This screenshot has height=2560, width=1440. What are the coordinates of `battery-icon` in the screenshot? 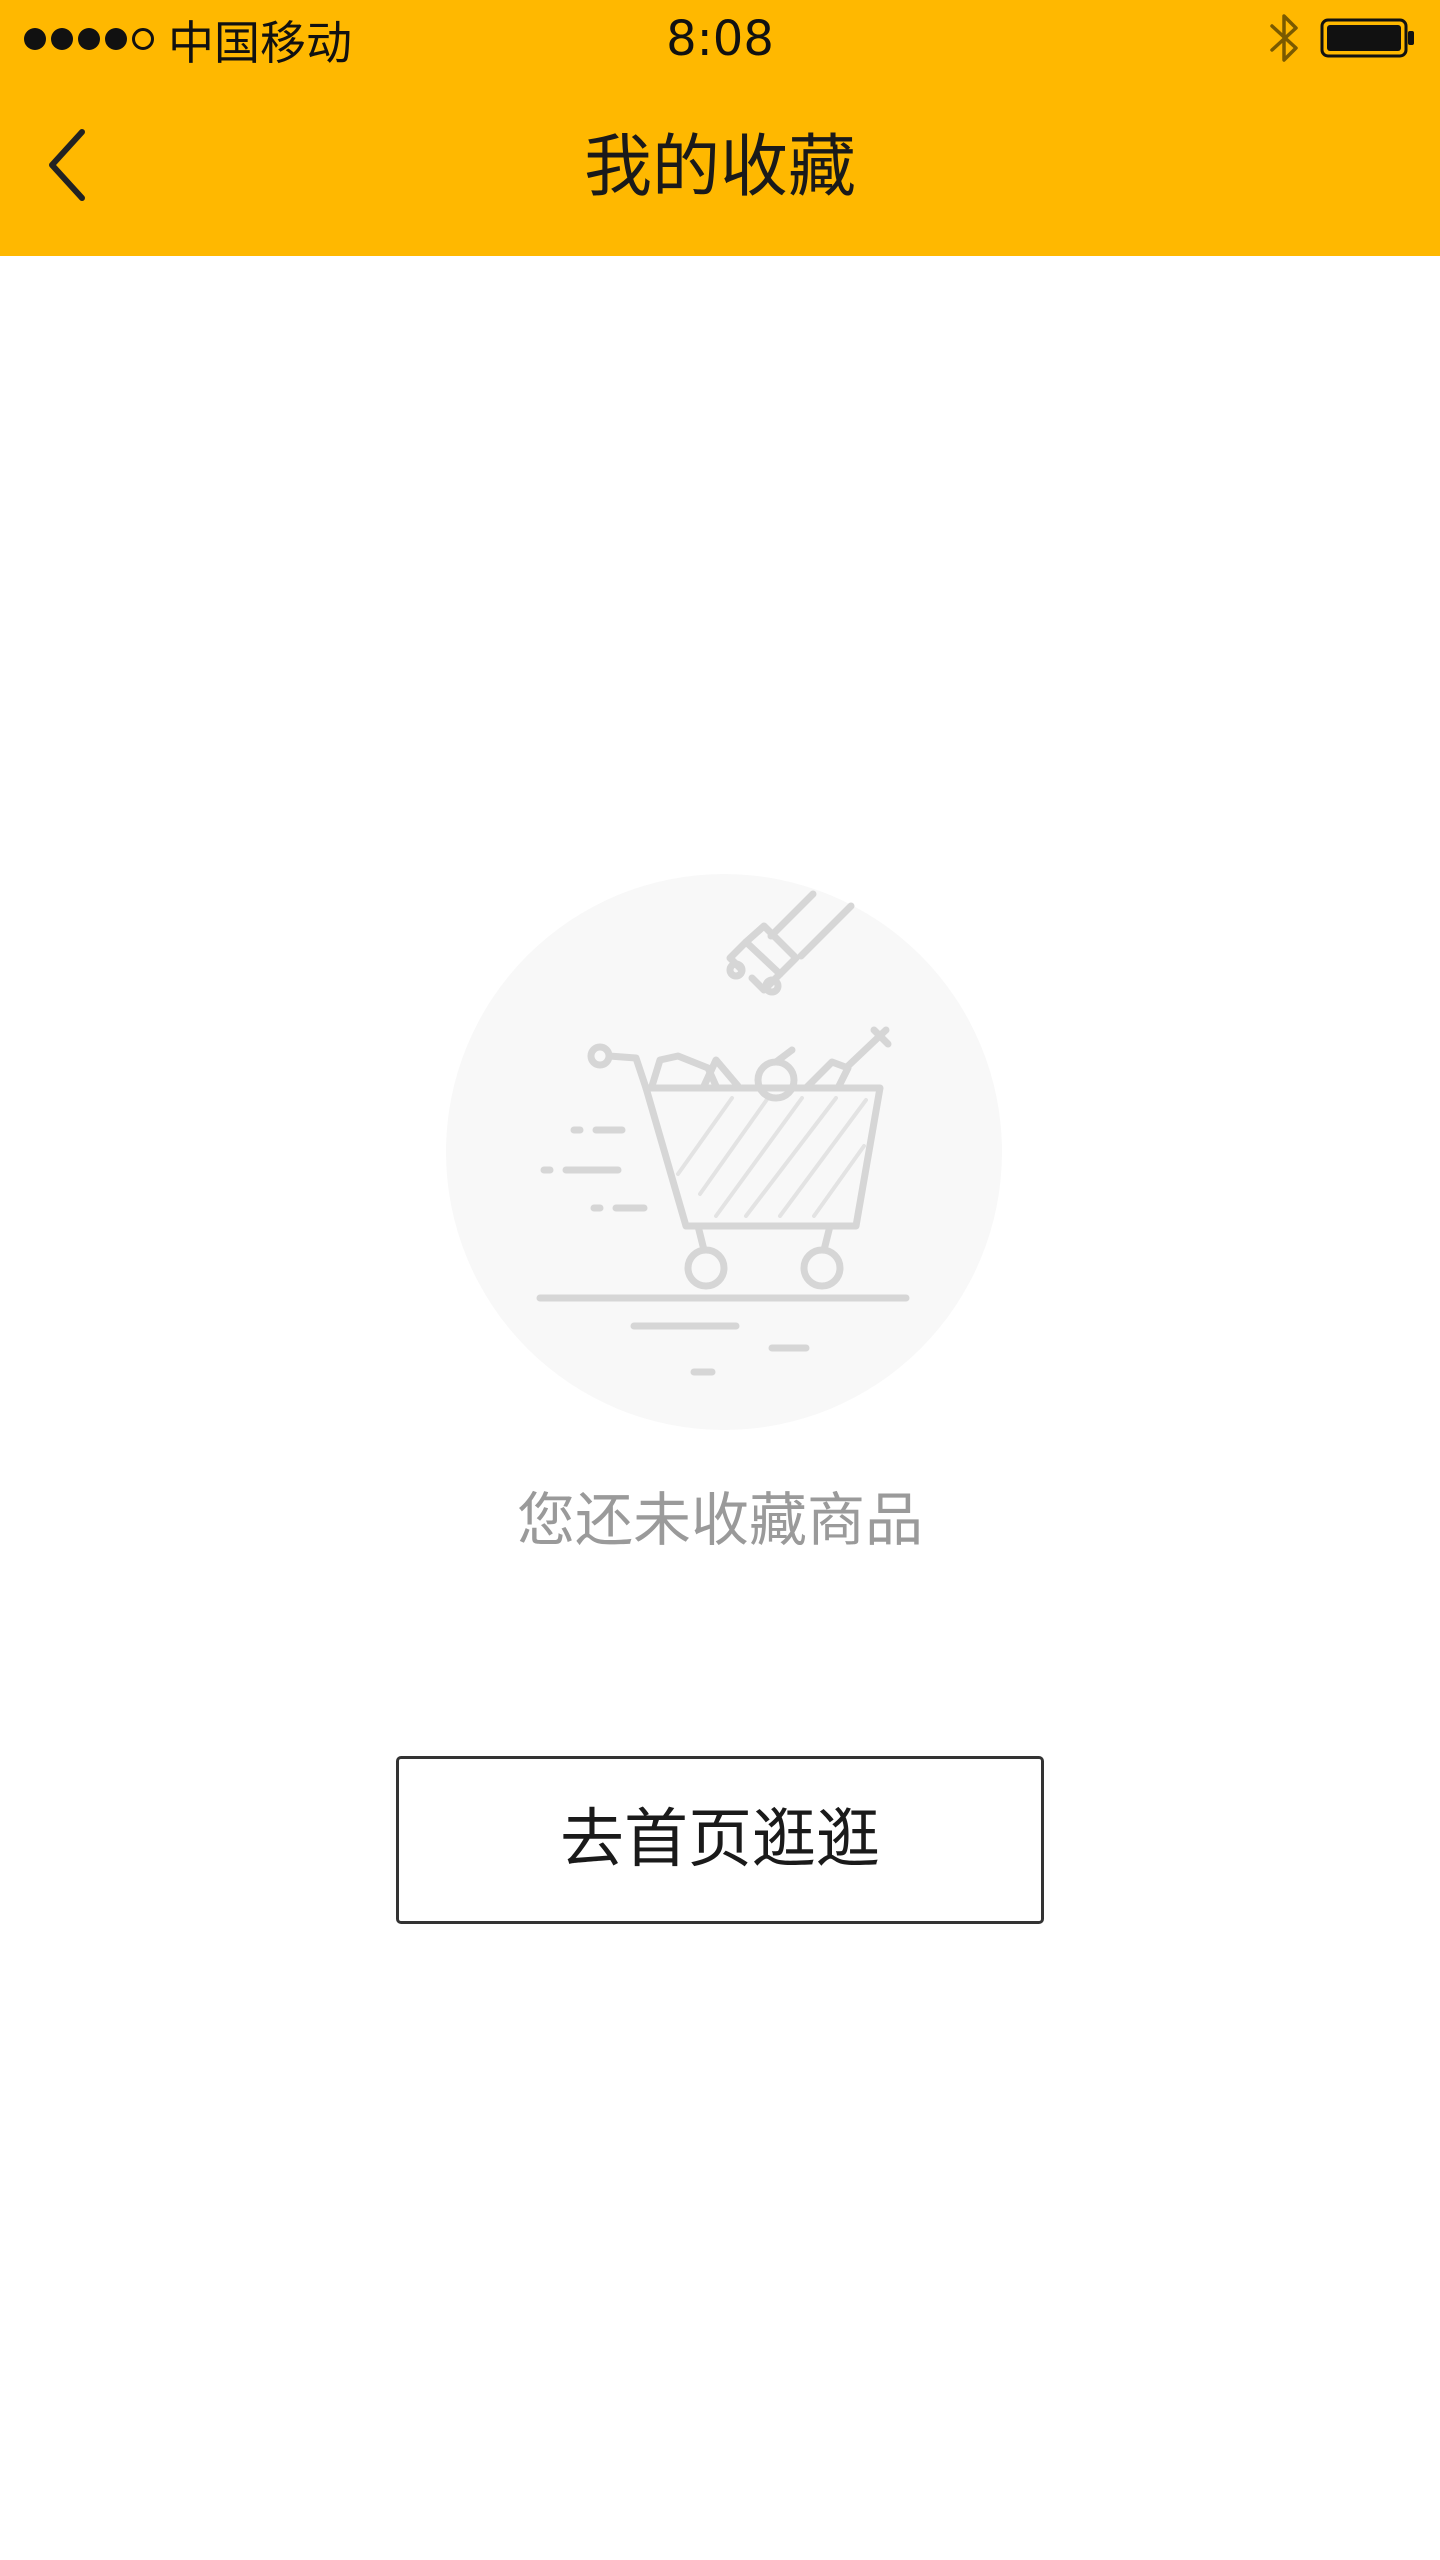 It's located at (1367, 38).